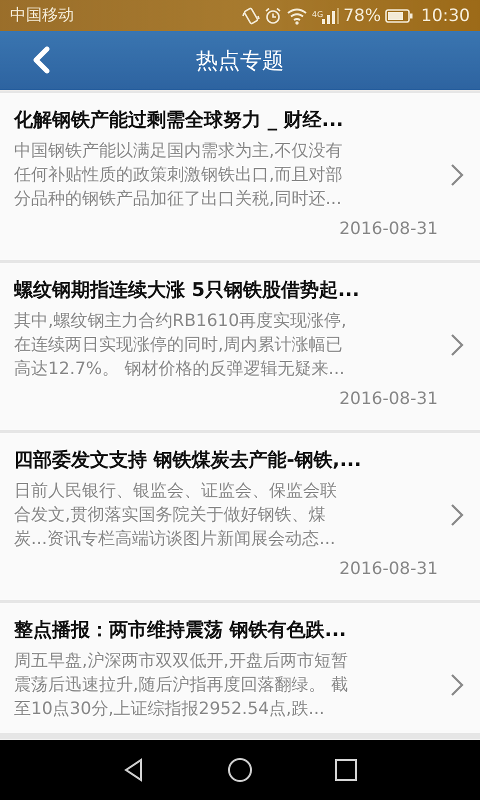 The height and width of the screenshot is (800, 480). I want to click on vibrate-icon, so click(251, 15).